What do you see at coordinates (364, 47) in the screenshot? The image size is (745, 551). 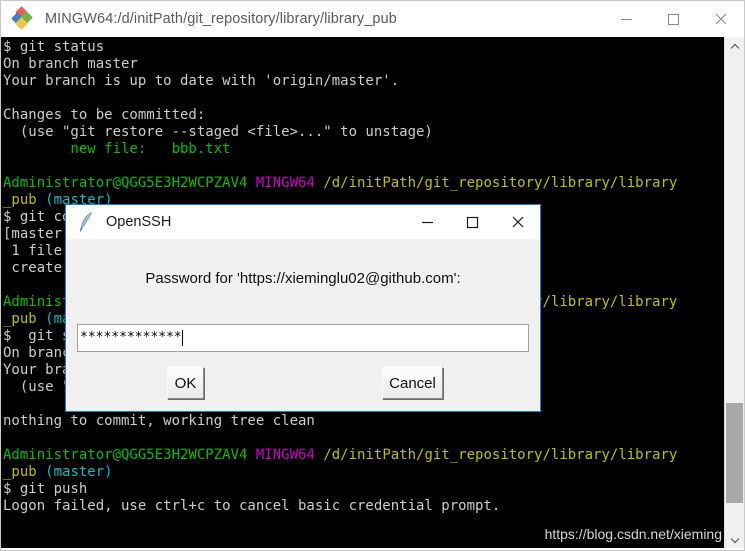 I see `terminal-line: $ git status` at bounding box center [364, 47].